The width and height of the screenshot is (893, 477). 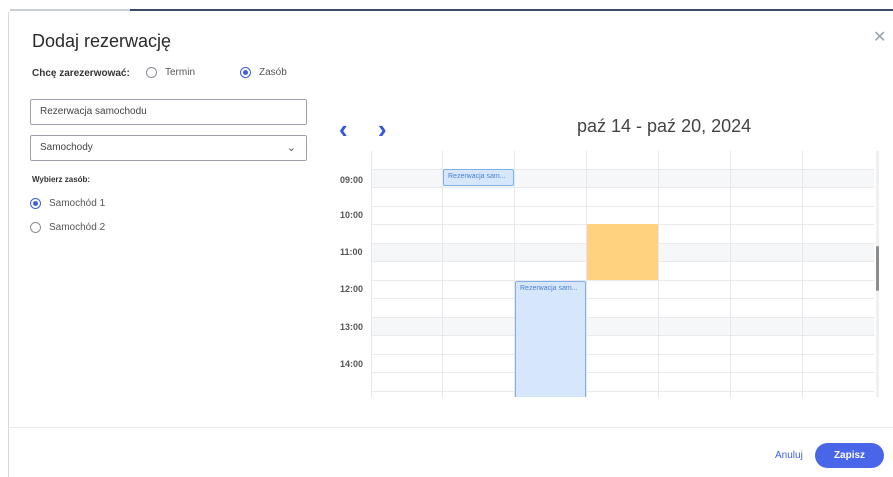 I want to click on radio-termin-label: Termin, so click(x=180, y=72).